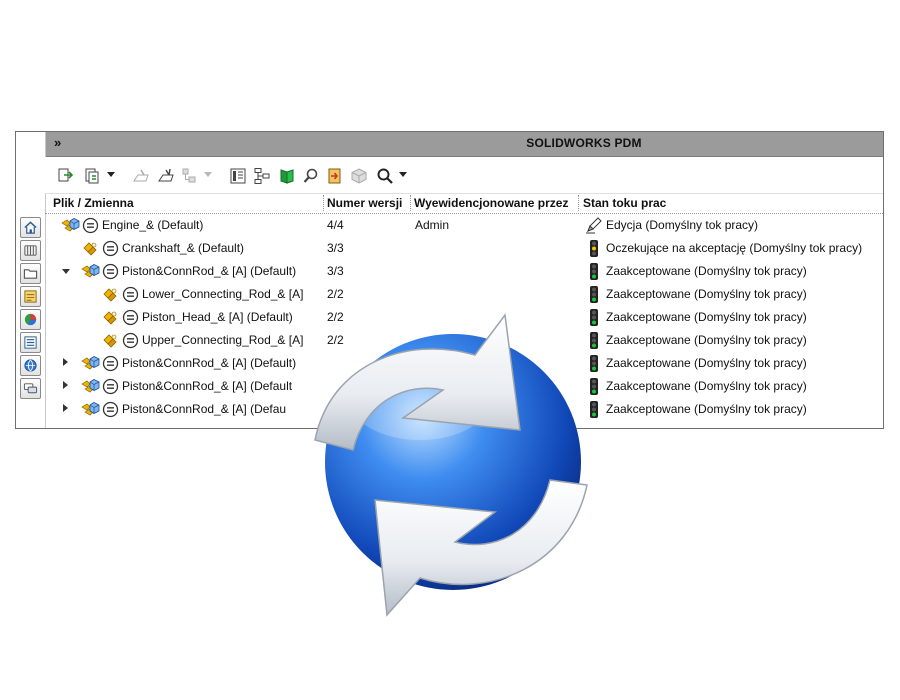 This screenshot has width=900, height=700. What do you see at coordinates (594, 248) in the screenshot?
I see `traffic-light-yellow-icon` at bounding box center [594, 248].